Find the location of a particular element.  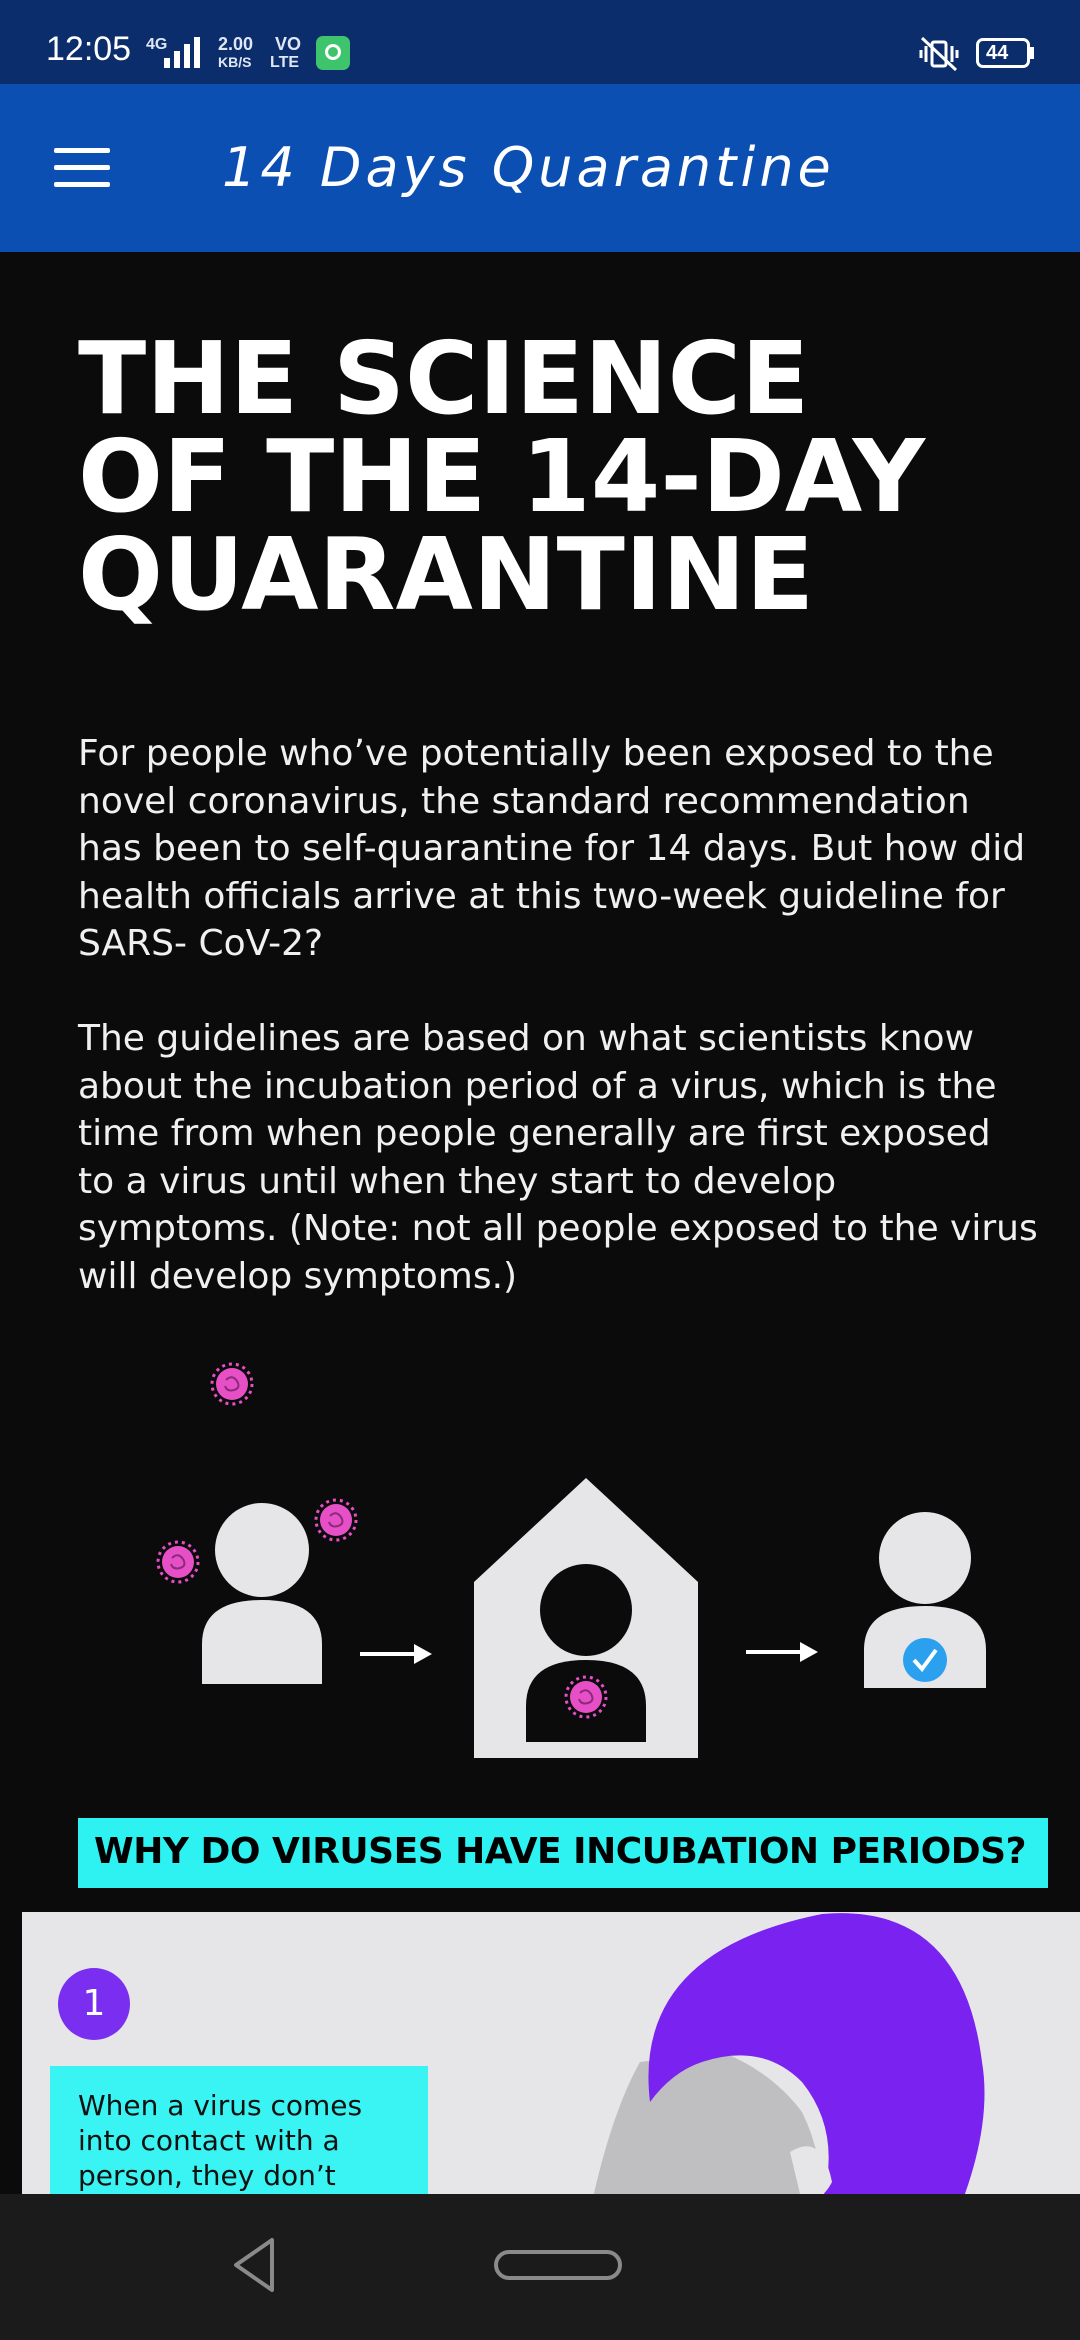

quarantine-illustration is located at coordinates (571, 1560).